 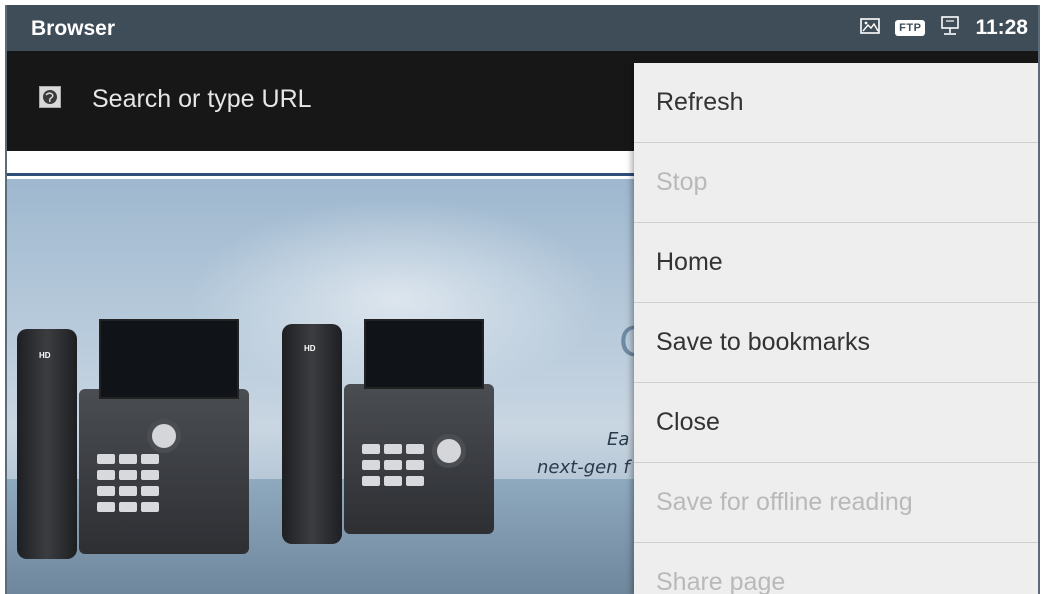 I want to click on menu-item-stop: Stop, so click(x=836, y=183).